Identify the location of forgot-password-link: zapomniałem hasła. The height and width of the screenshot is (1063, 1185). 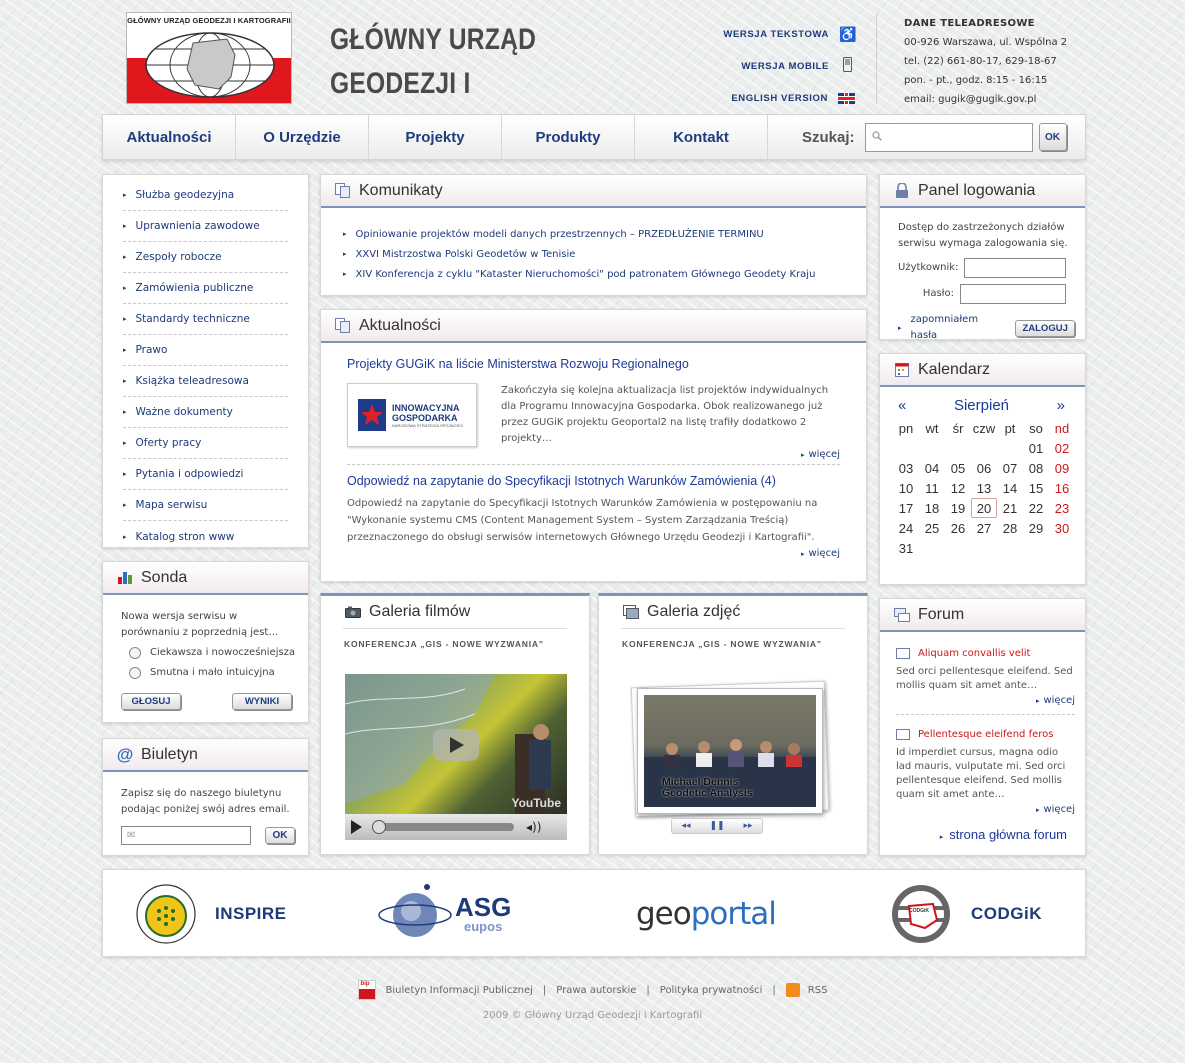
(959, 328).